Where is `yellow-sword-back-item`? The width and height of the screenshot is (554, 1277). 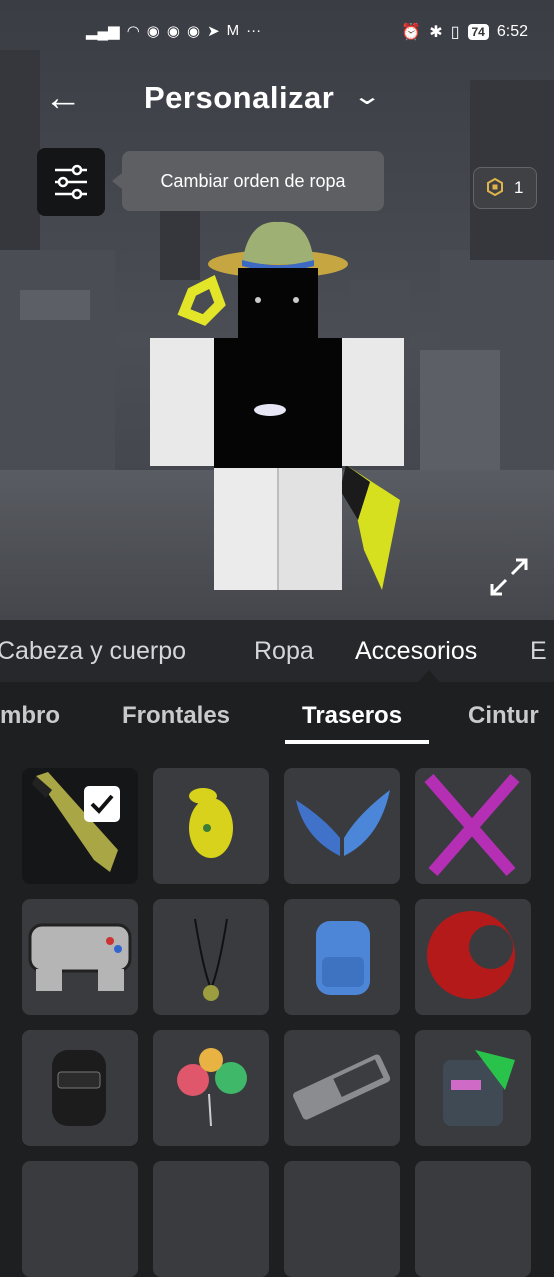 yellow-sword-back-item is located at coordinates (80, 826).